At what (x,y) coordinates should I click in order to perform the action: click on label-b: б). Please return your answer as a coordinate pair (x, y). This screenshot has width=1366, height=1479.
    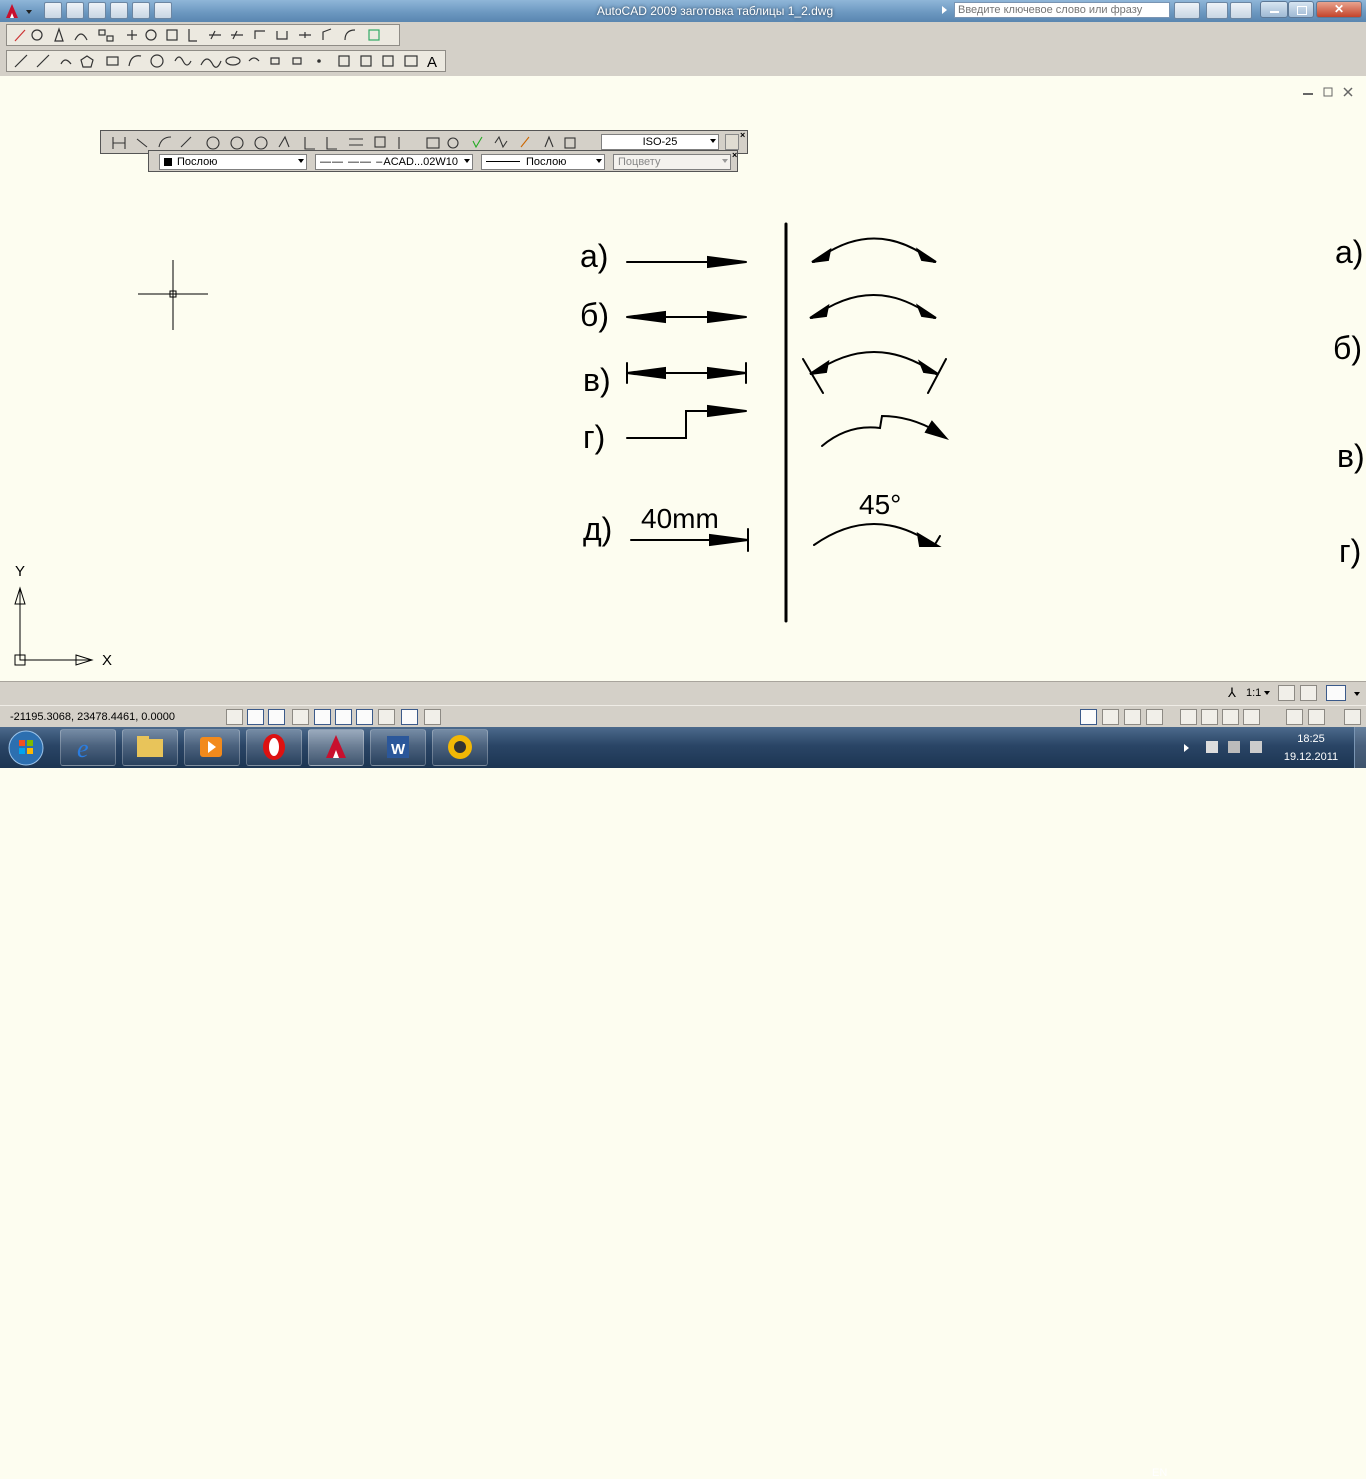
    Looking at the image, I should click on (594, 315).